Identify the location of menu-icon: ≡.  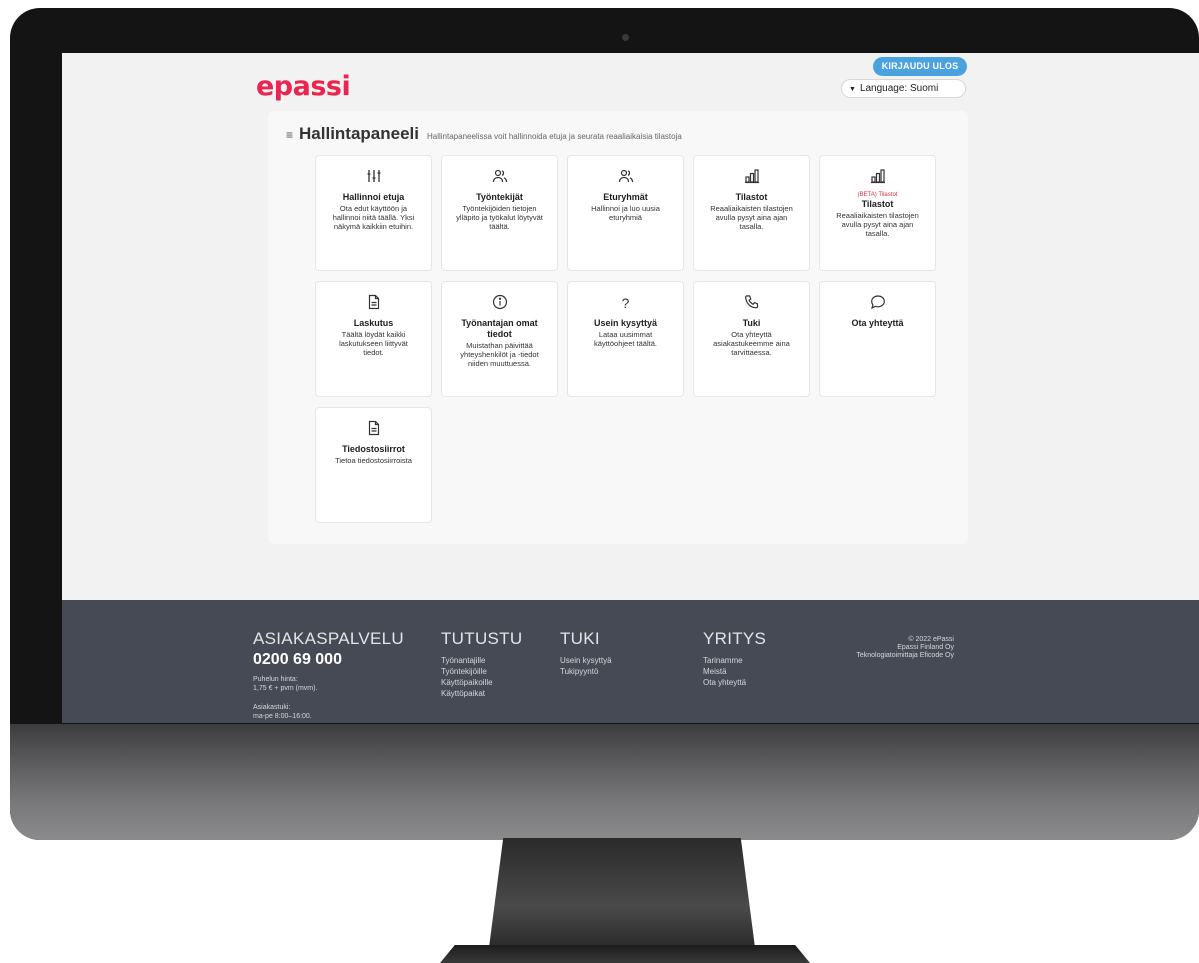
(289, 135).